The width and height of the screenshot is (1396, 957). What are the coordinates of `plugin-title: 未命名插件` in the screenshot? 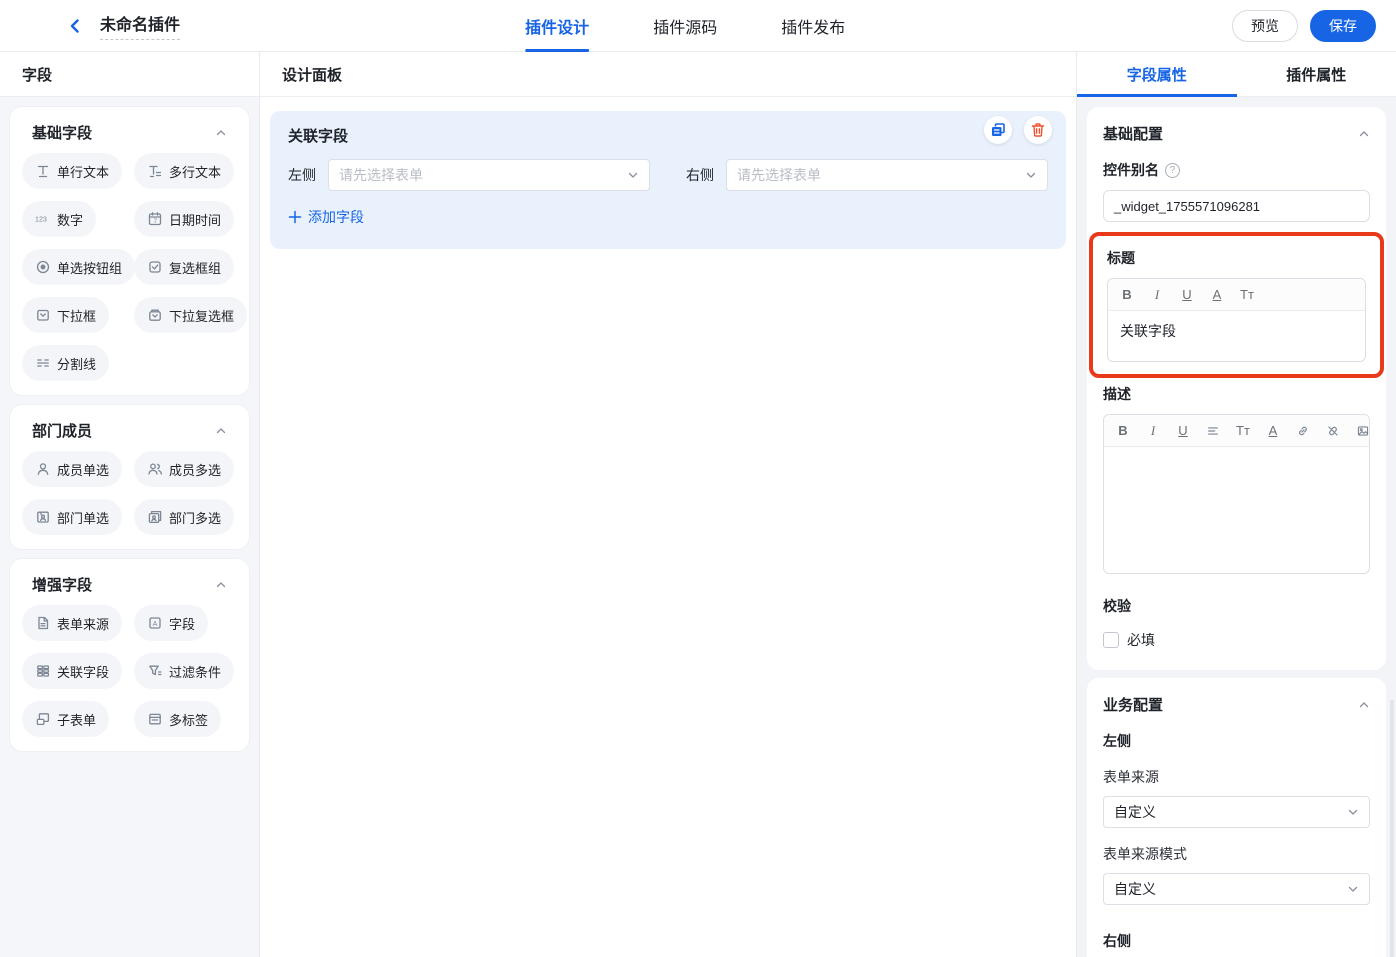 It's located at (140, 25).